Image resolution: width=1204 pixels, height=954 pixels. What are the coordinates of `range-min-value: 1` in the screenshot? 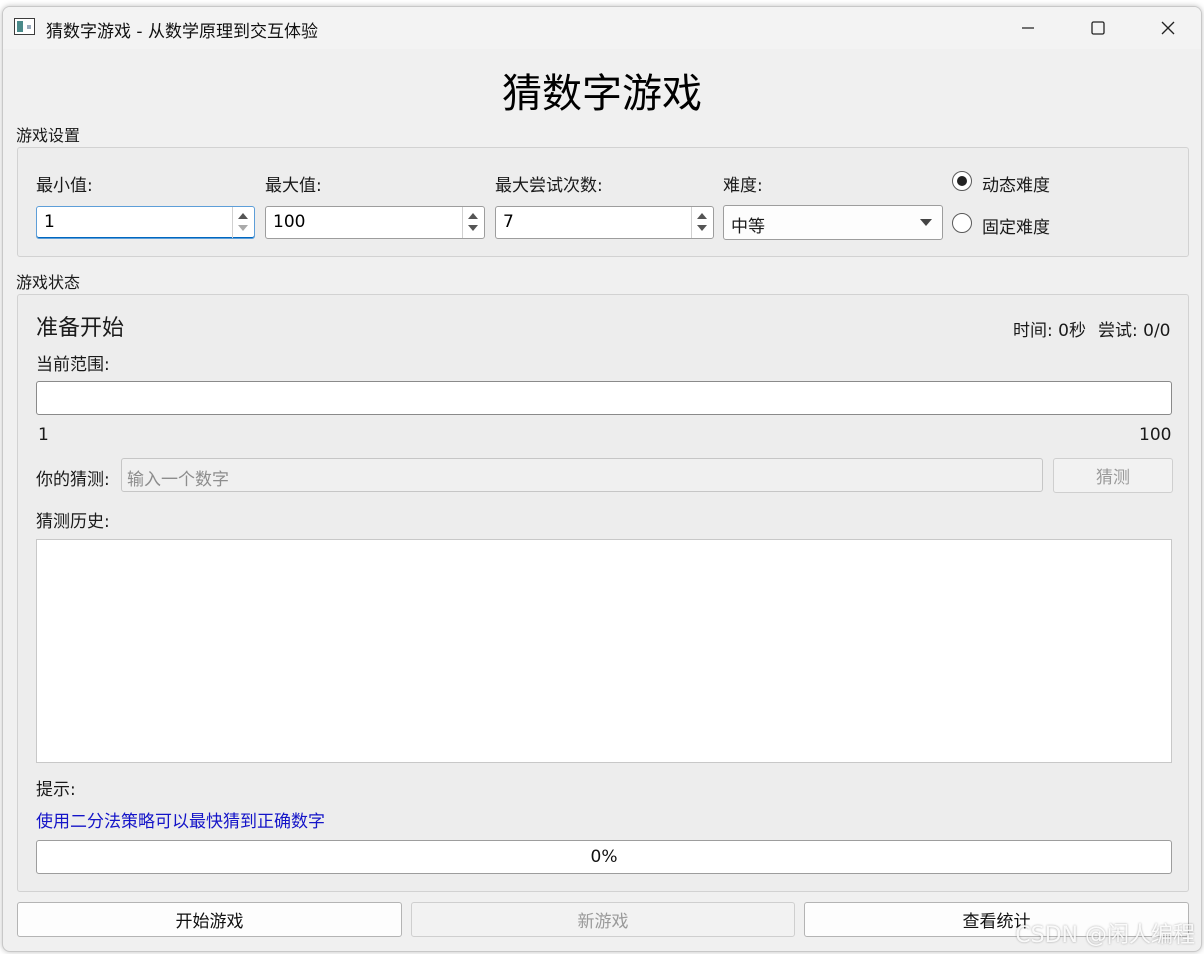 It's located at (43, 435).